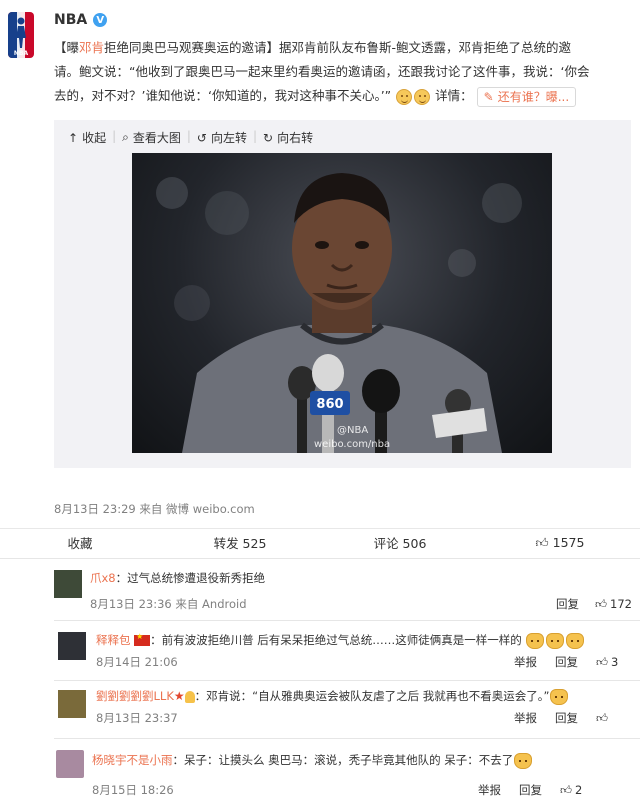 The height and width of the screenshot is (811, 640). Describe the element at coordinates (125, 137) in the screenshot. I see `magnifier-icon: ⌕` at that location.